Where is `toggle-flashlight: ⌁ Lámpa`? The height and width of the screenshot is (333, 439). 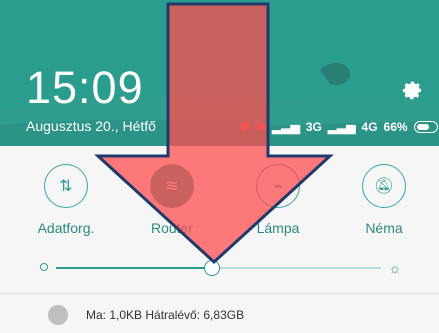 toggle-flashlight: ⌁ Lámpa is located at coordinates (278, 200).